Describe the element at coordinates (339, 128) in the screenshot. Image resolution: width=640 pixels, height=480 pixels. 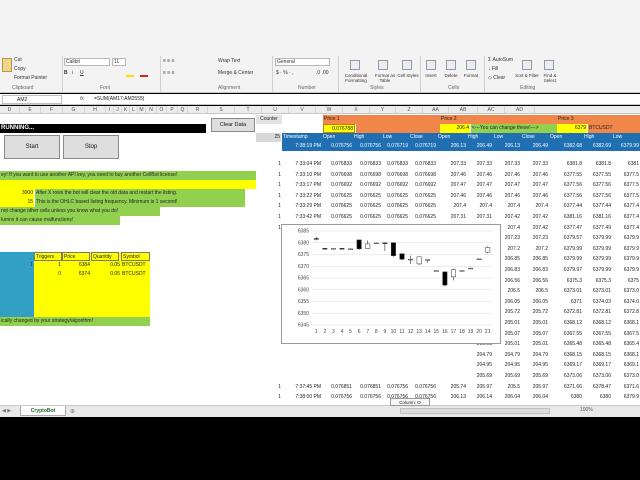
I see `price1-value: 0.076788` at that location.